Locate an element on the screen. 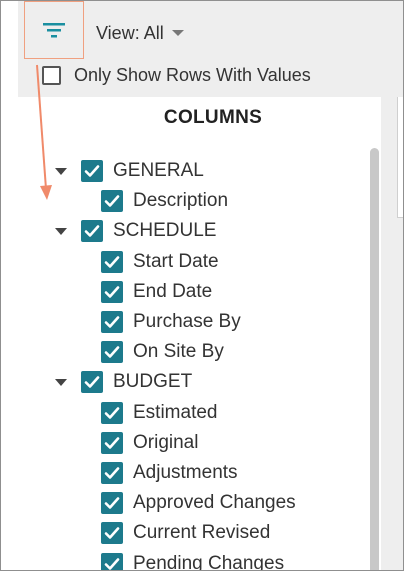  filter-icon is located at coordinates (54, 30).